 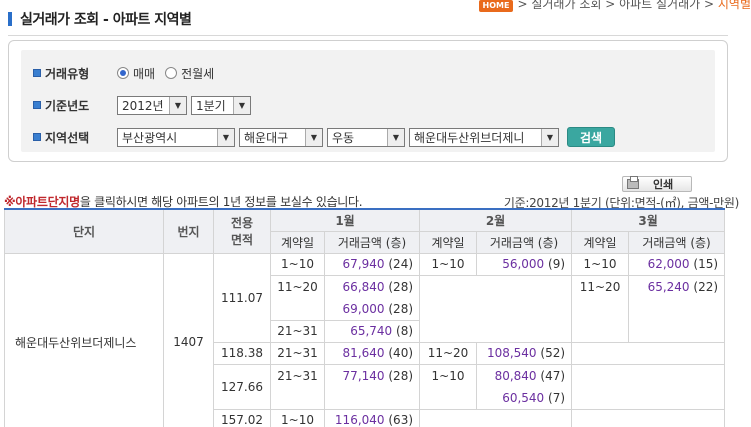 What do you see at coordinates (75, 105) in the screenshot?
I see `year-label: 기준년도` at bounding box center [75, 105].